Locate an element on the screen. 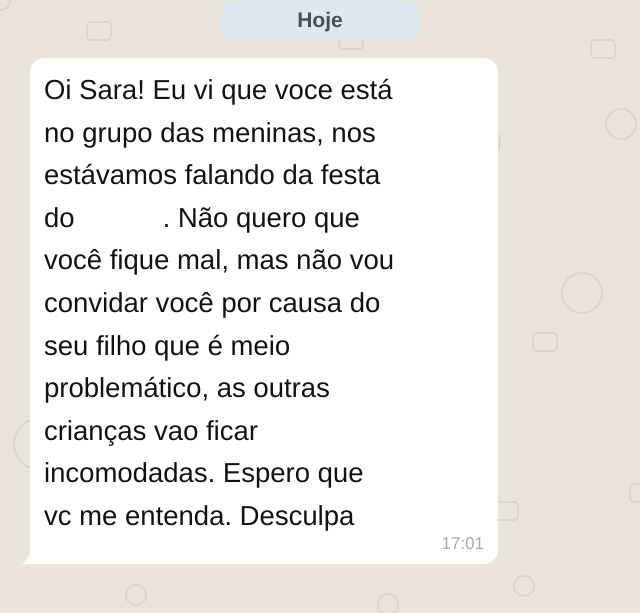 This screenshot has width=640, height=613. message-time: 17:01 is located at coordinates (462, 544).